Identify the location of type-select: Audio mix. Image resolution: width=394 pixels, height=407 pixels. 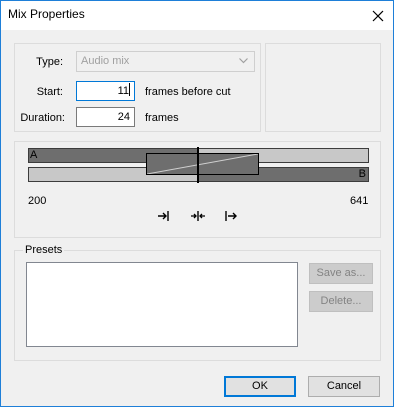
(165, 61).